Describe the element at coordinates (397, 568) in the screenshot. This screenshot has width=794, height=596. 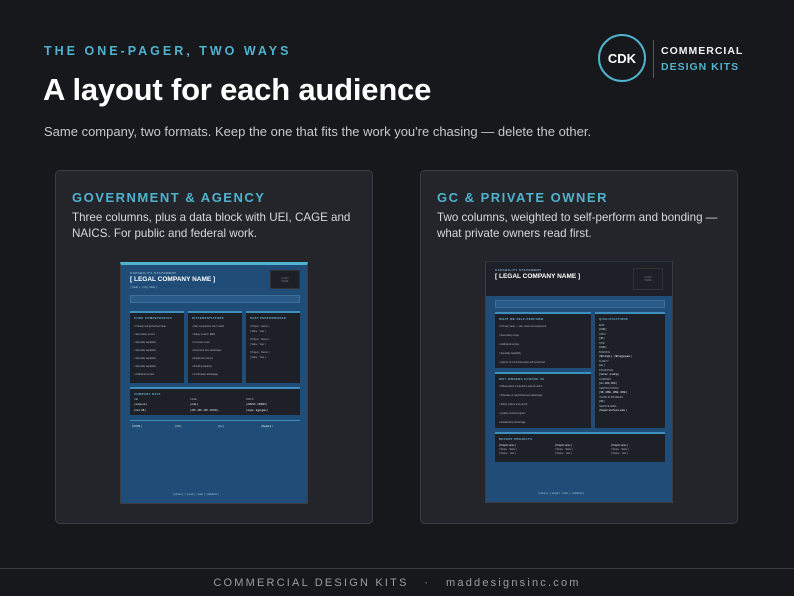
I see `footer-divider` at that location.